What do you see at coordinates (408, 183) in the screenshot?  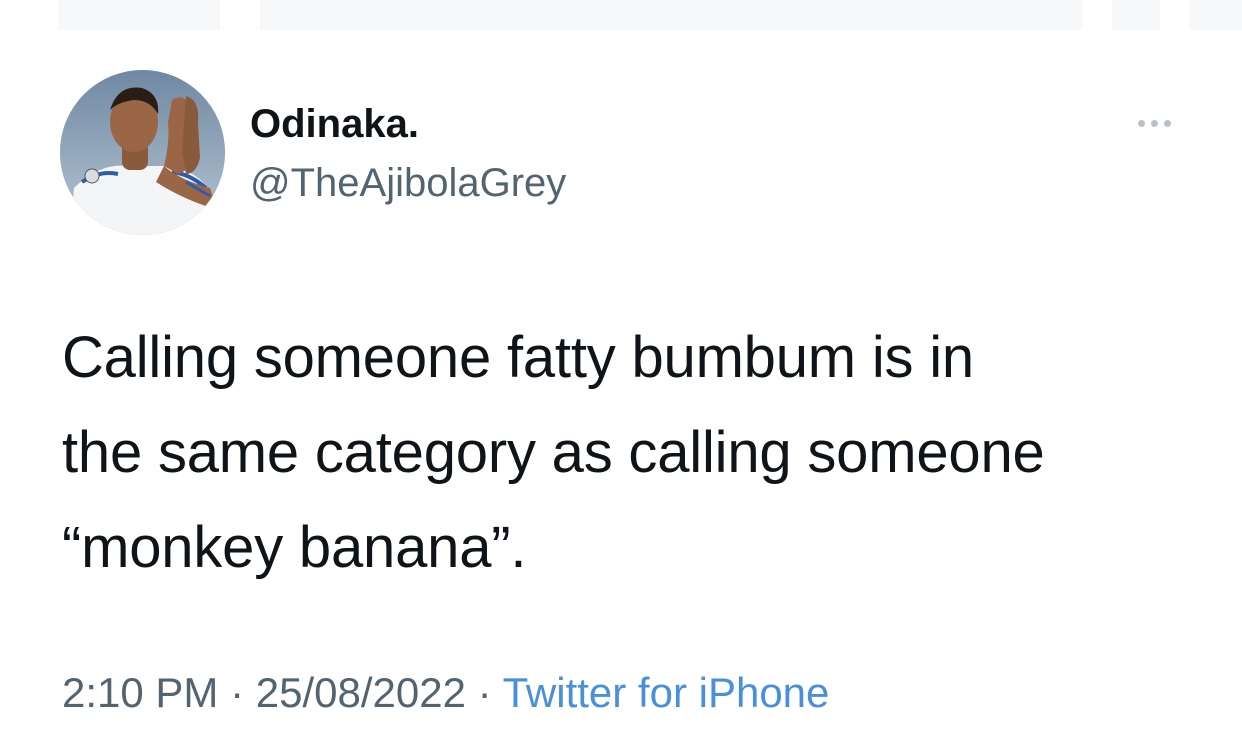 I see `author-handle: @TheAjibolaGrey` at bounding box center [408, 183].